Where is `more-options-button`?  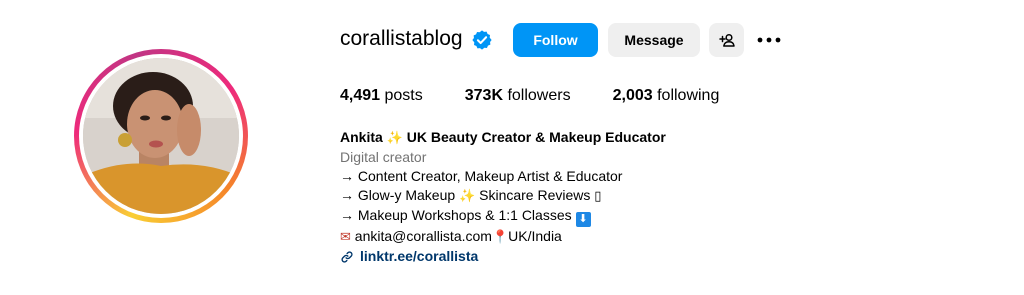
more-options-button is located at coordinates (769, 40).